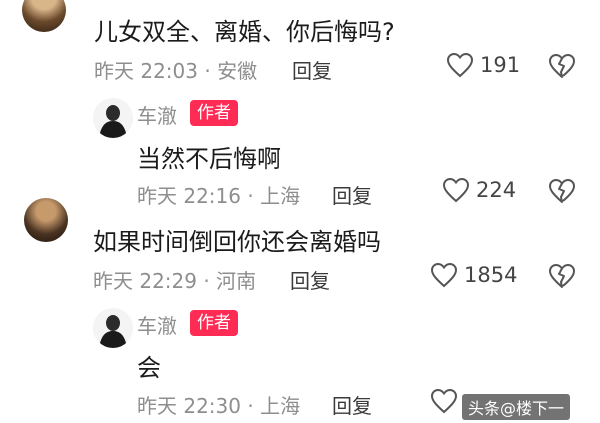  I want to click on comment-meta: 昨天 22:30 · 上海, so click(219, 406).